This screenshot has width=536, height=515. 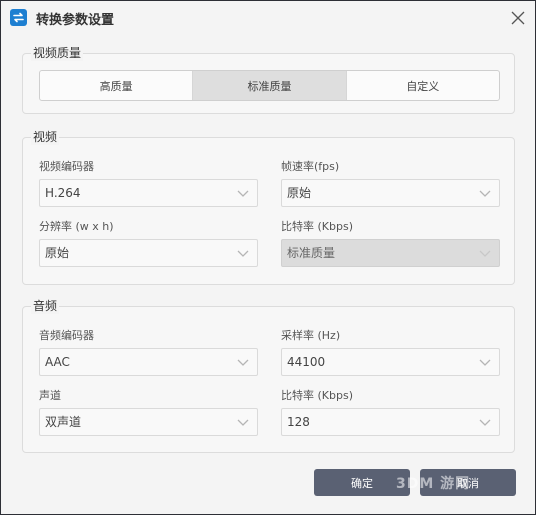 What do you see at coordinates (66, 335) in the screenshot?
I see `audio-encoder-label: 音频编码器` at bounding box center [66, 335].